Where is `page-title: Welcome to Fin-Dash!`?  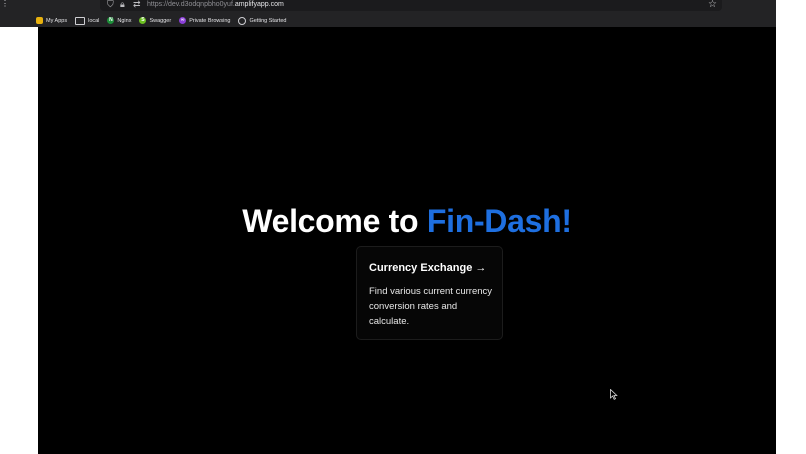
page-title: Welcome to Fin-Dash! is located at coordinates (407, 221).